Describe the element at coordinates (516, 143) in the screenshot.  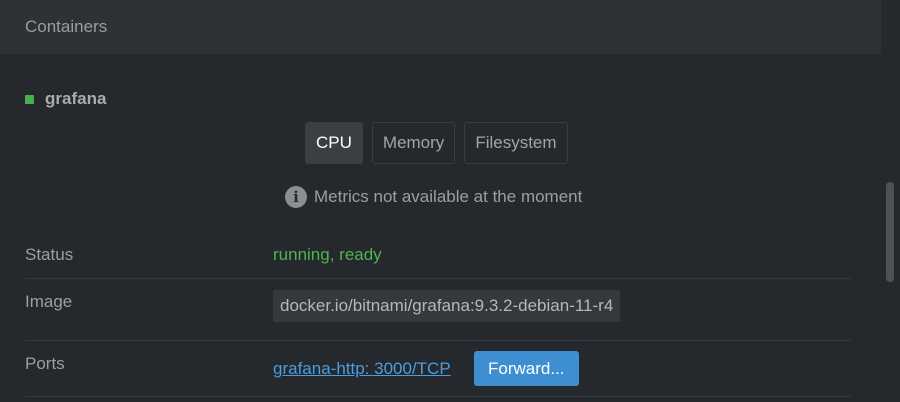
I see `tab-filesystem: Filesystem` at that location.